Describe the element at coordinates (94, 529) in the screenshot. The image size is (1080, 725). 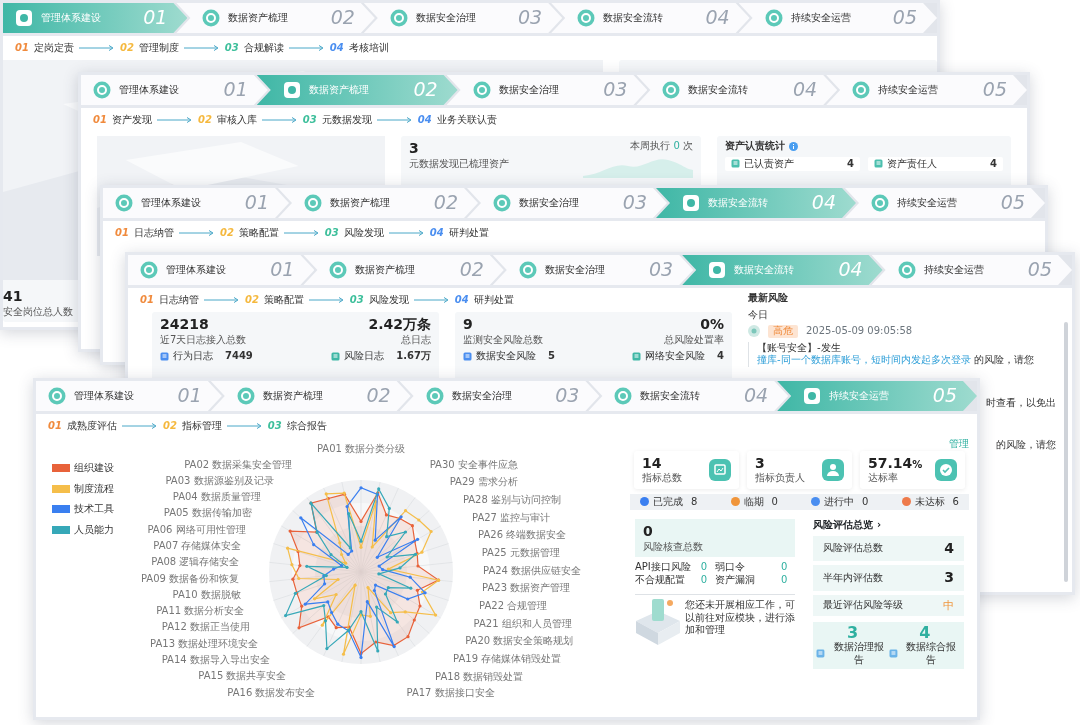
I see `legend-label: 人员能力` at that location.